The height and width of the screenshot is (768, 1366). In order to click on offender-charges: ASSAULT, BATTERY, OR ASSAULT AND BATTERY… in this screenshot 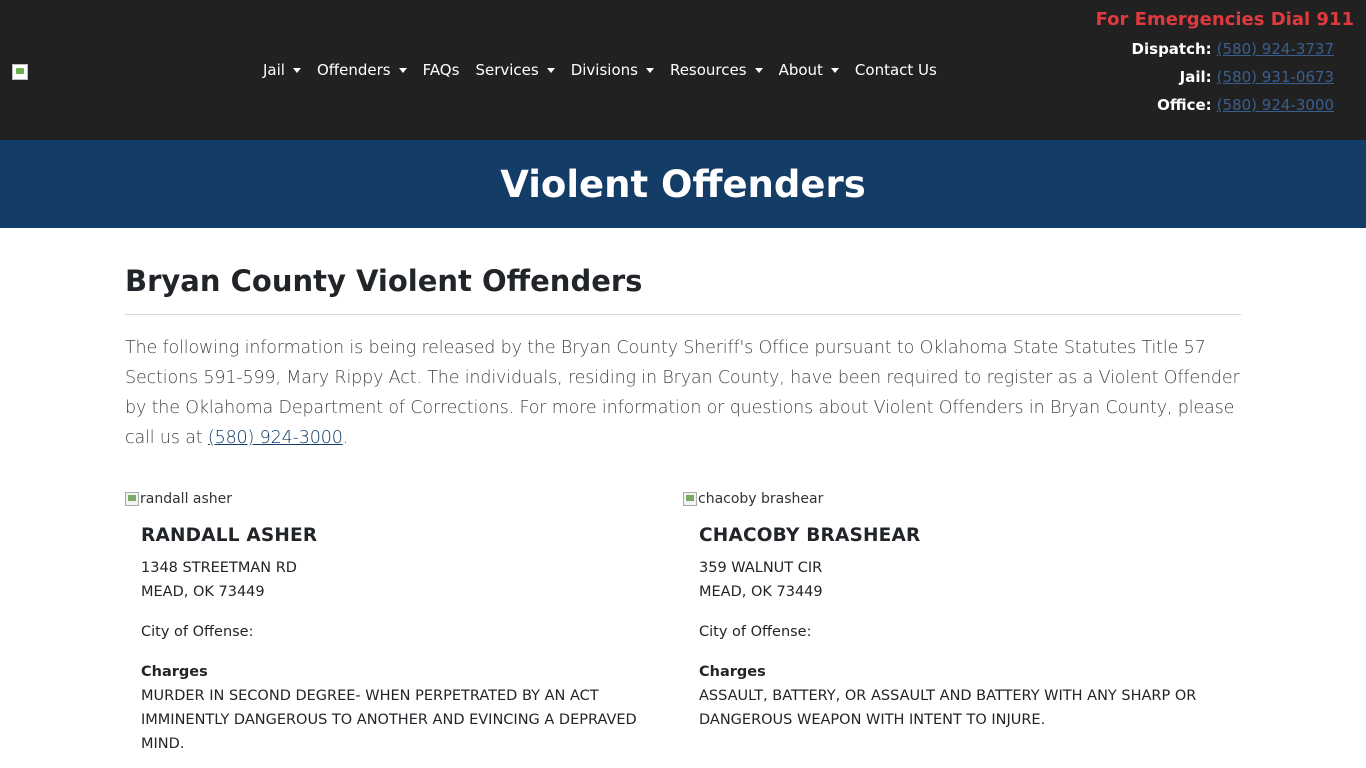, I will do `click(948, 708)`.